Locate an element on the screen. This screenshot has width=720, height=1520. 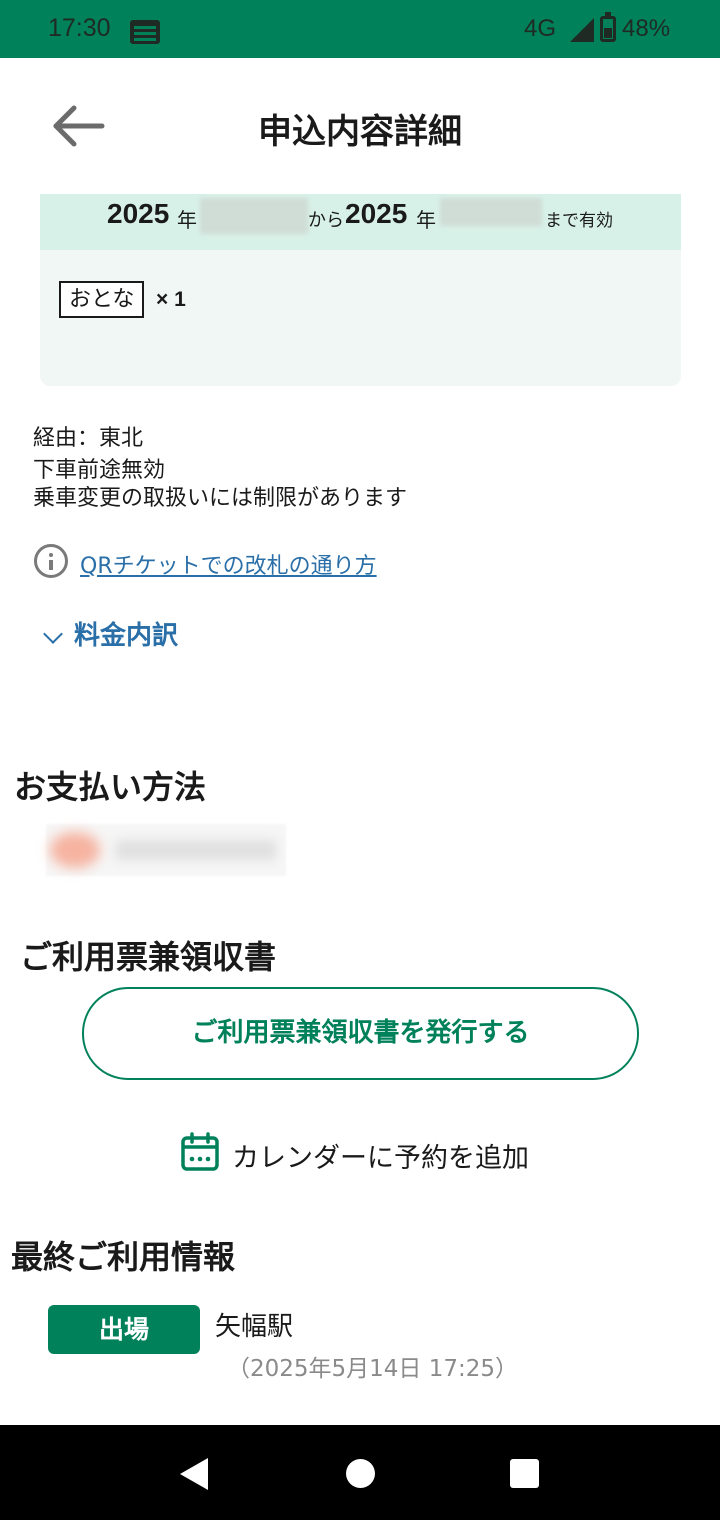
nav-back-icon is located at coordinates (194, 1474).